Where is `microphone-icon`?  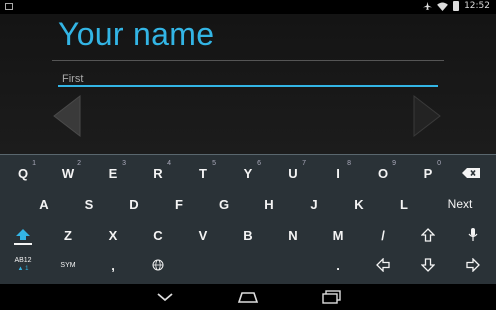
microphone-icon is located at coordinates (473, 234).